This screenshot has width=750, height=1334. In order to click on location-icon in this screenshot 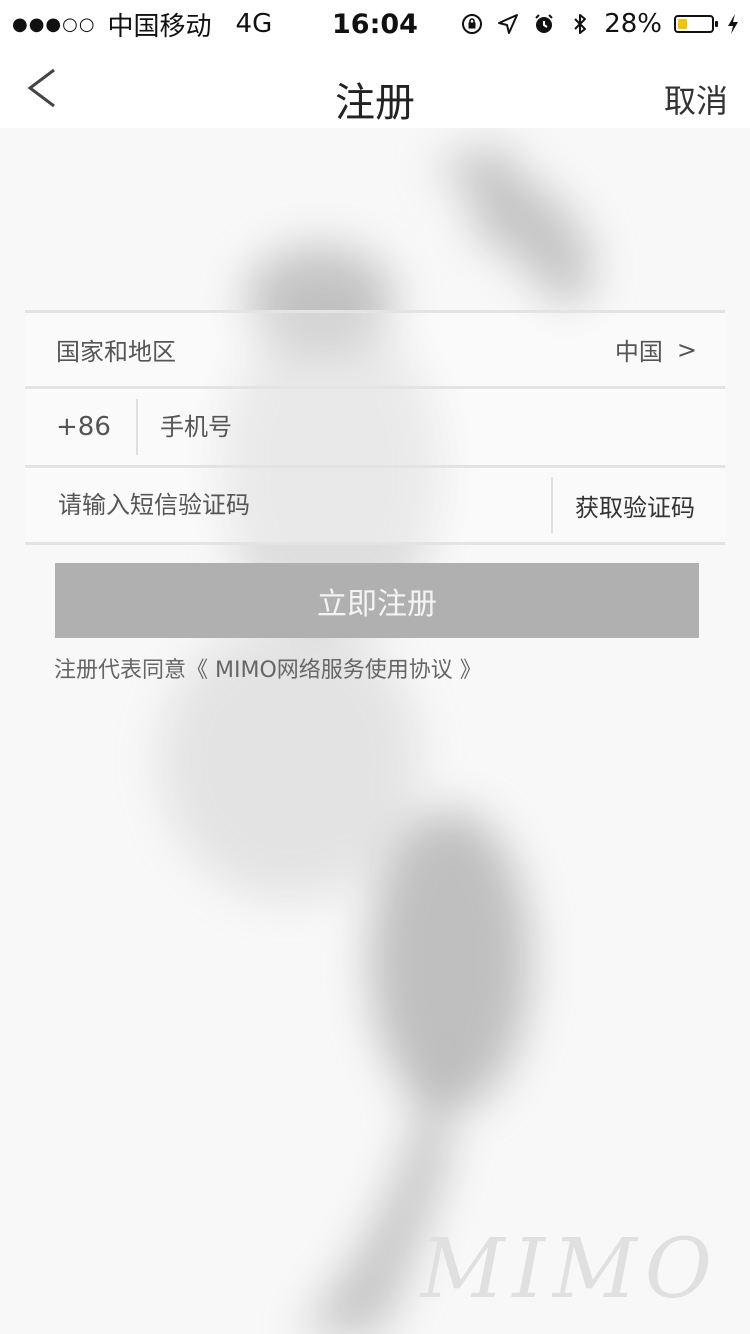, I will do `click(508, 24)`.